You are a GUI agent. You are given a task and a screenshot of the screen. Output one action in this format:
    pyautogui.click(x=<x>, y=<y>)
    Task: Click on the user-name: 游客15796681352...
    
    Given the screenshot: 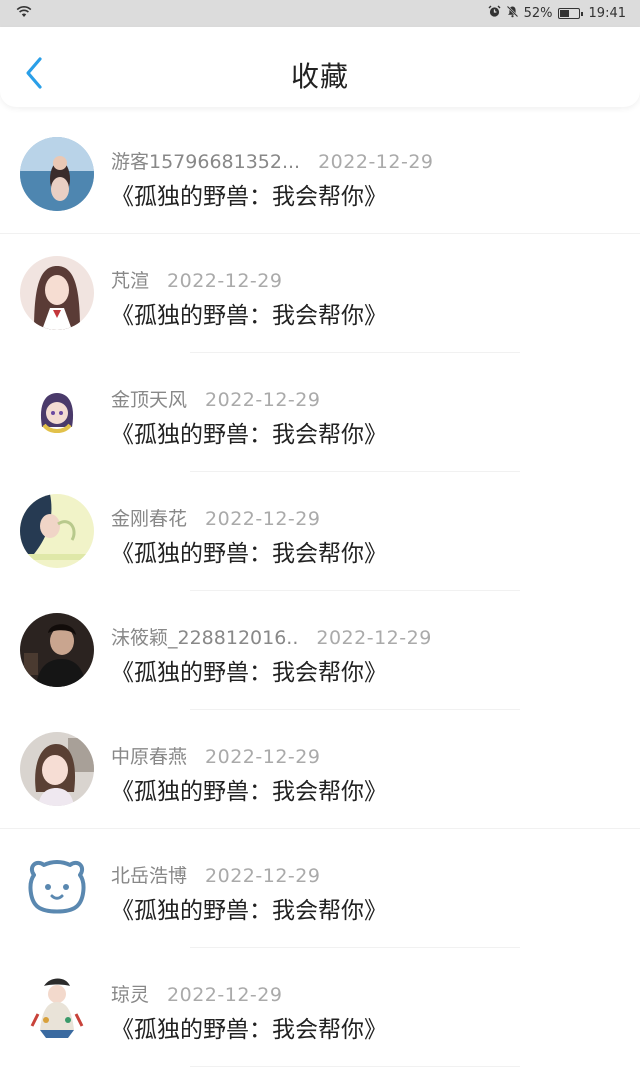 What is the action you would take?
    pyautogui.click(x=206, y=162)
    